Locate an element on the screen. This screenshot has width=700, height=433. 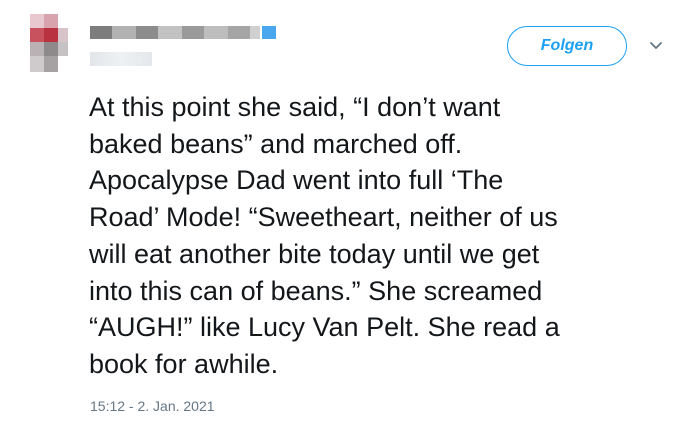
avatar is located at coordinates (51, 44).